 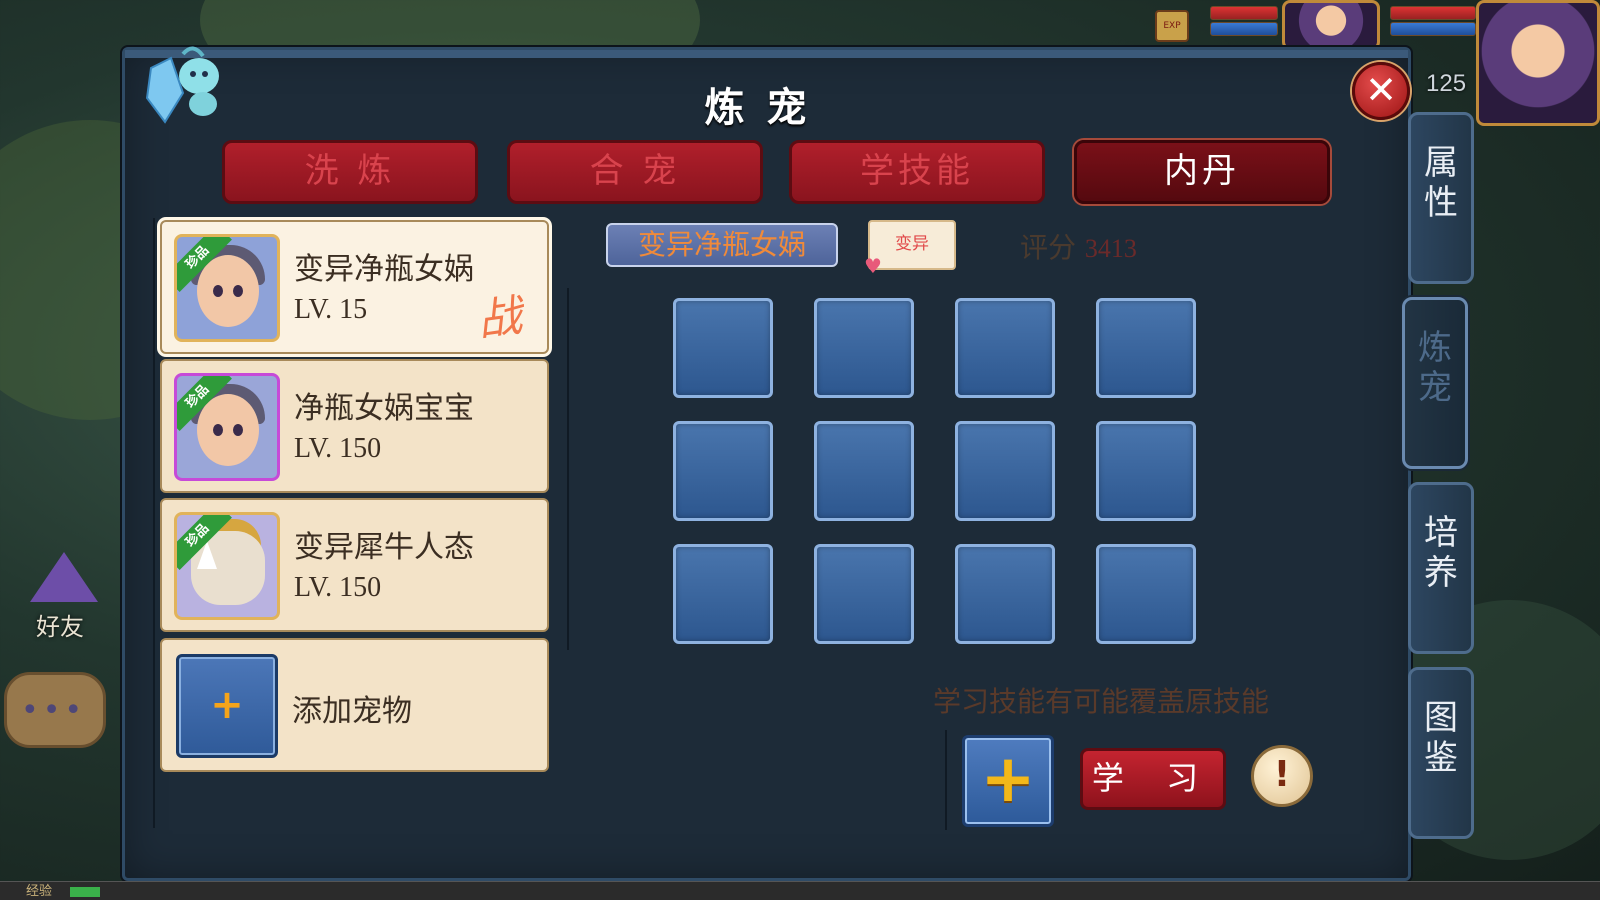 I want to click on chat-dots-icon: •••, so click(x=54, y=710).